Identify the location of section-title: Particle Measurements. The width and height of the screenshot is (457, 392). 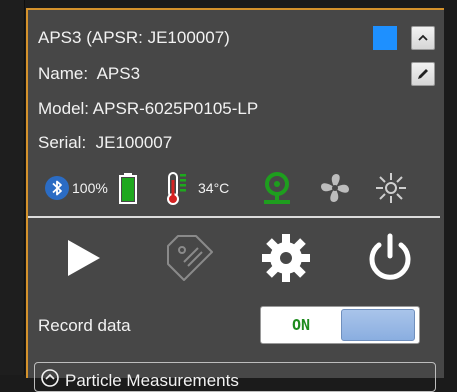
(152, 380).